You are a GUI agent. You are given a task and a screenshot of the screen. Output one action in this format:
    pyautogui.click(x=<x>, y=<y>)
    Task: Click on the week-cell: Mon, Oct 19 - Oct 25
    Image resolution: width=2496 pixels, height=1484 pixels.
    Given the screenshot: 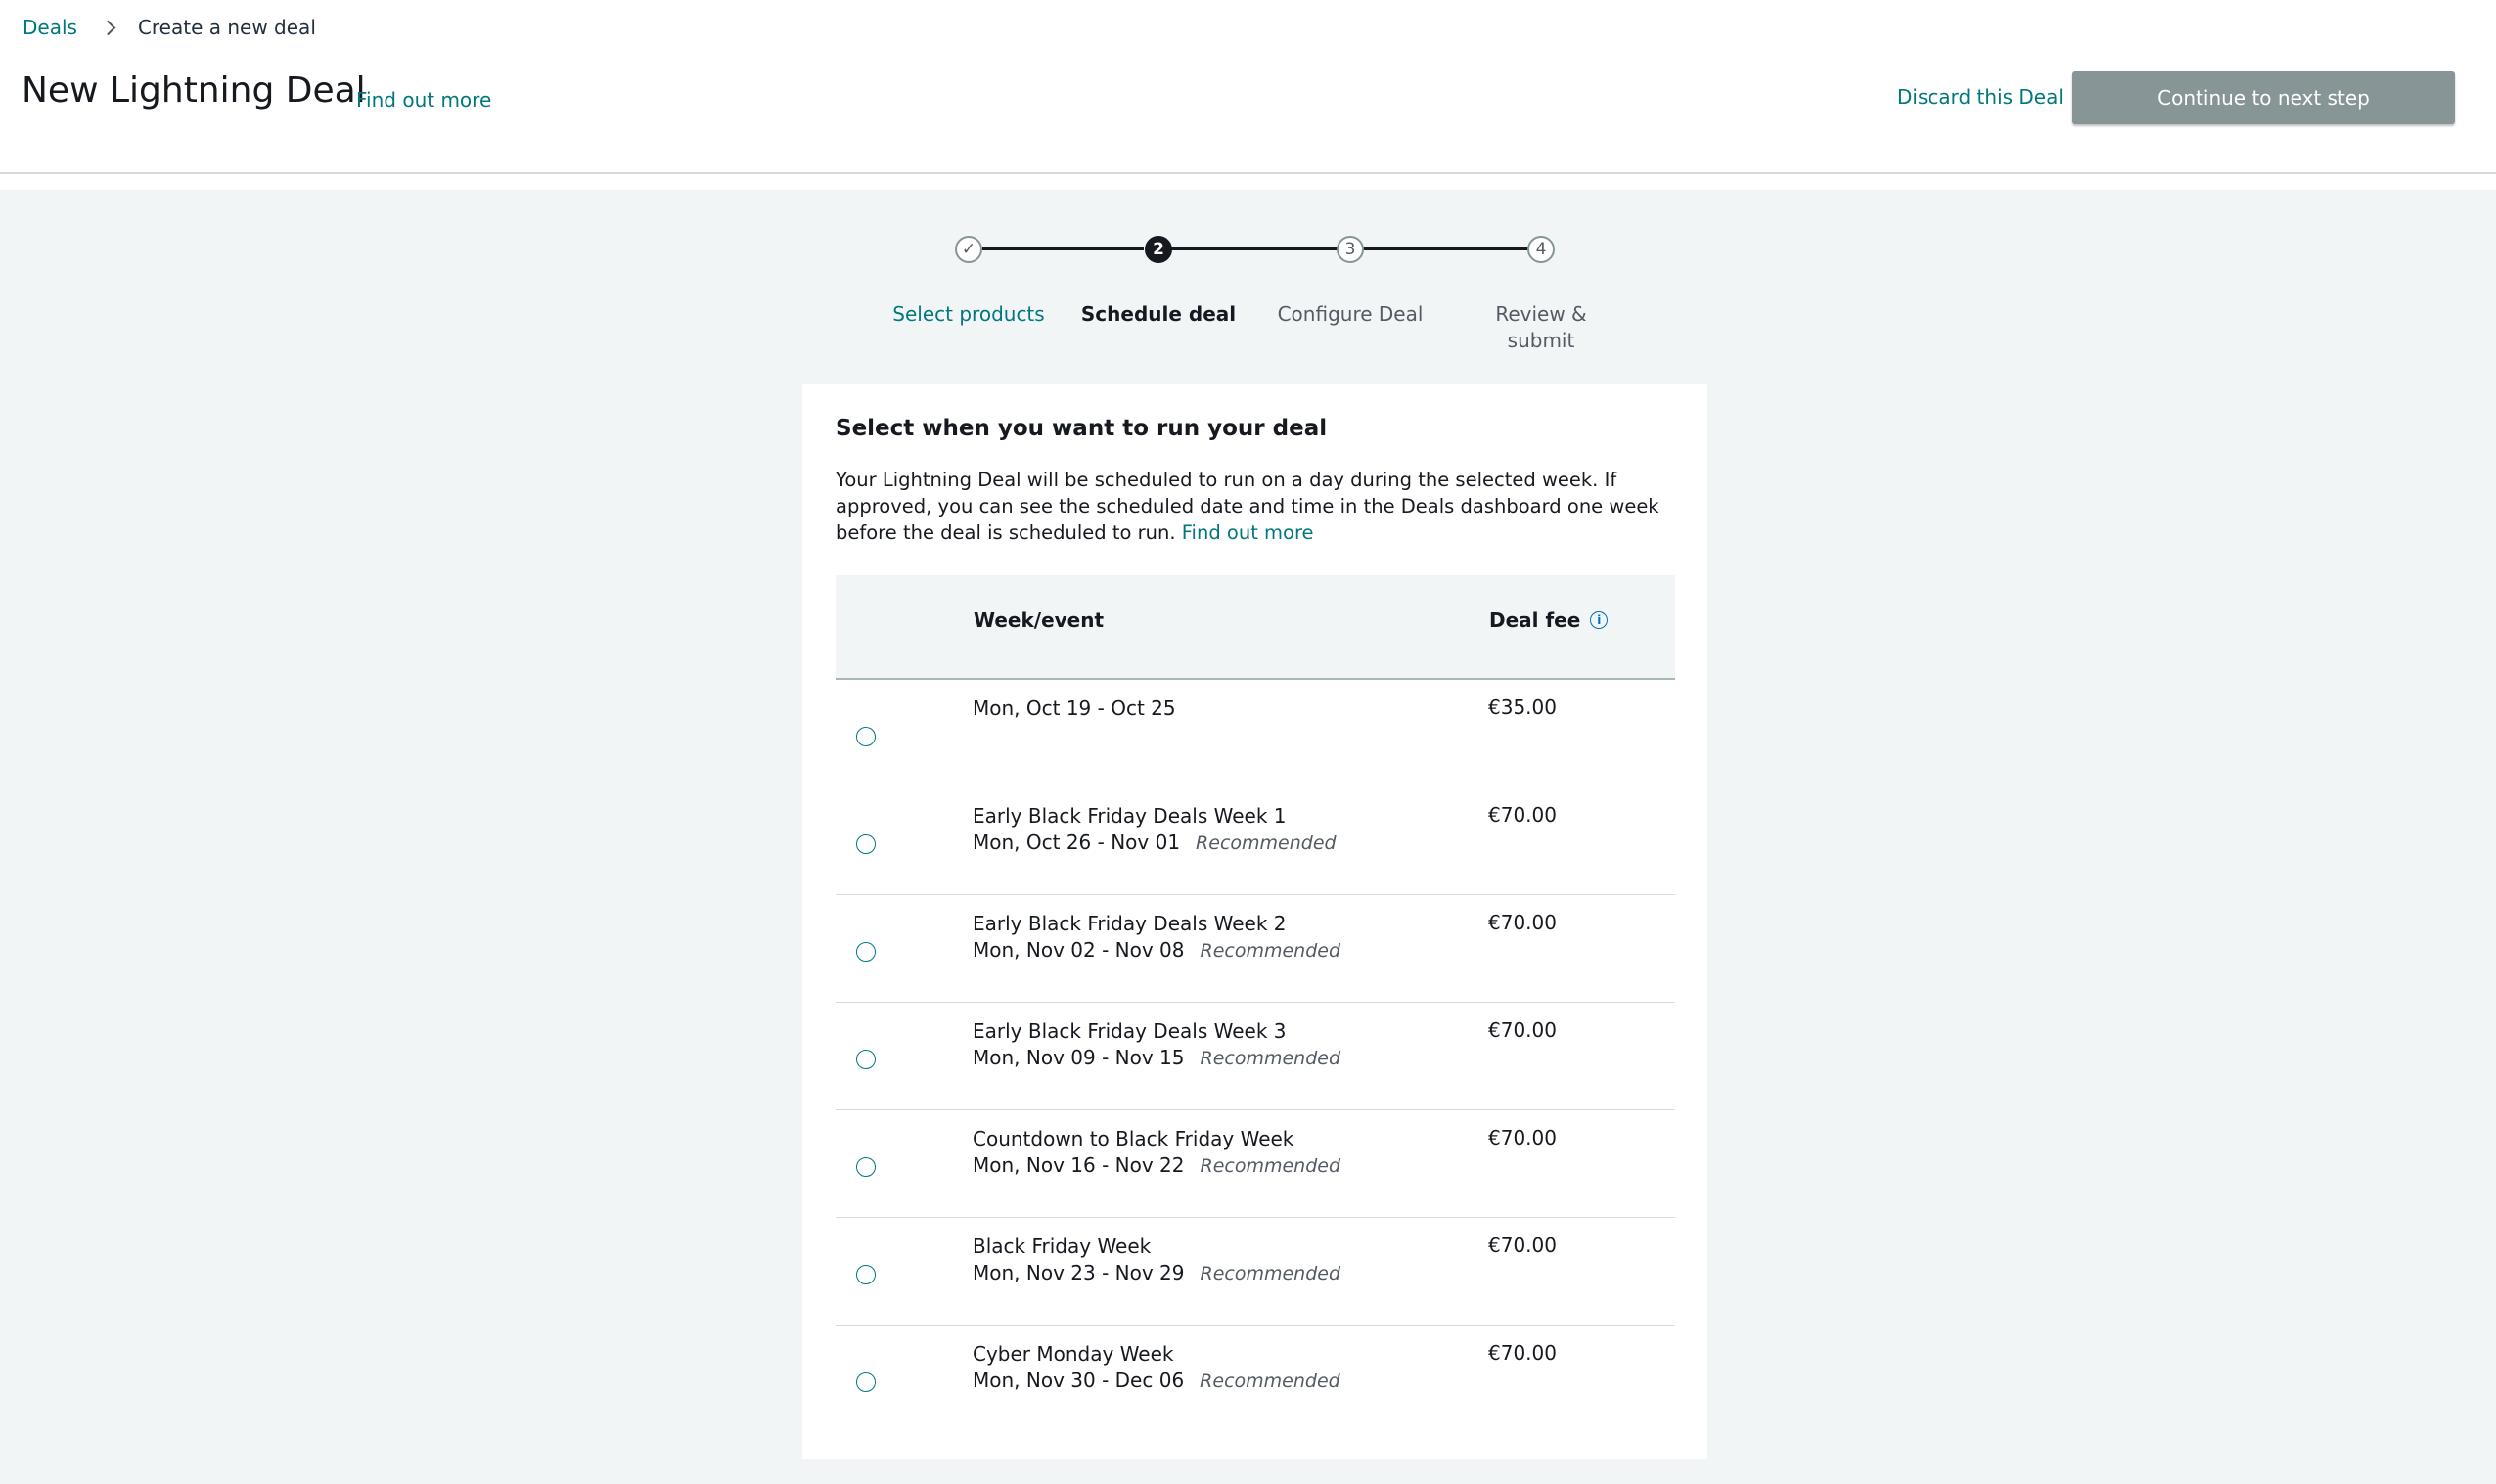 What is the action you would take?
    pyautogui.click(x=1074, y=709)
    